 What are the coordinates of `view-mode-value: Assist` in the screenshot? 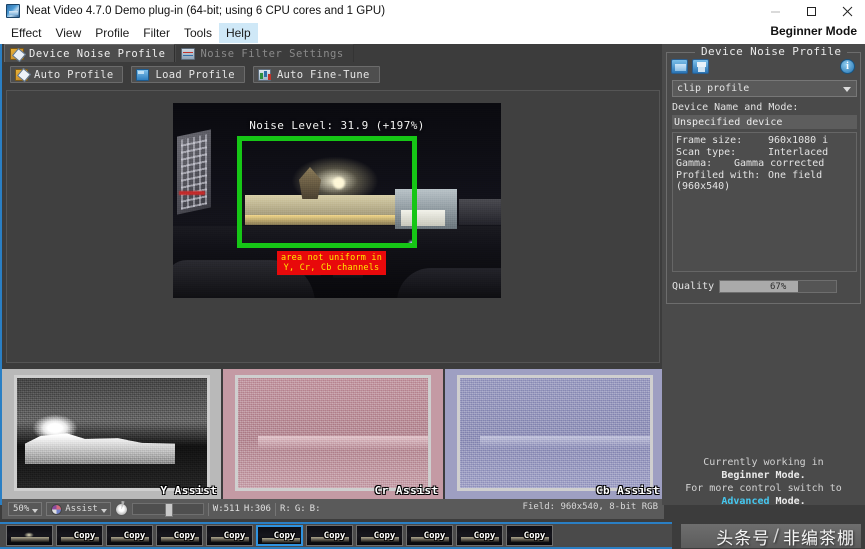 It's located at (81, 509).